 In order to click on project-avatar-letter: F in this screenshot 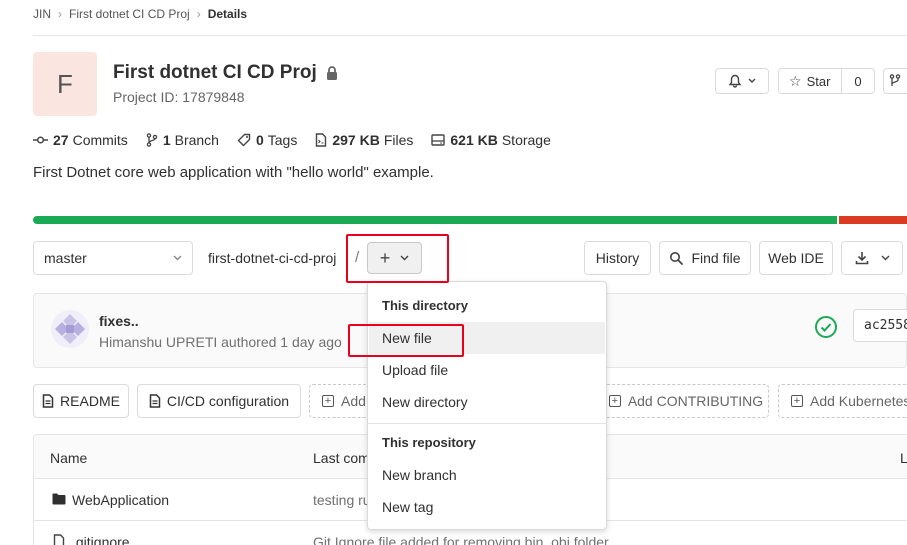, I will do `click(65, 83)`.